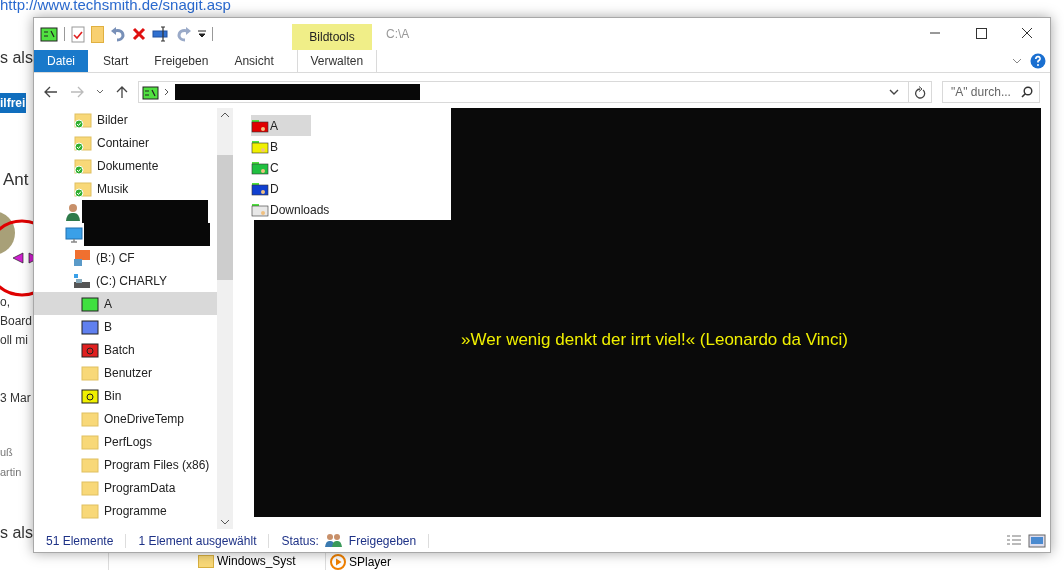  I want to click on tree-item: B, so click(125, 326).